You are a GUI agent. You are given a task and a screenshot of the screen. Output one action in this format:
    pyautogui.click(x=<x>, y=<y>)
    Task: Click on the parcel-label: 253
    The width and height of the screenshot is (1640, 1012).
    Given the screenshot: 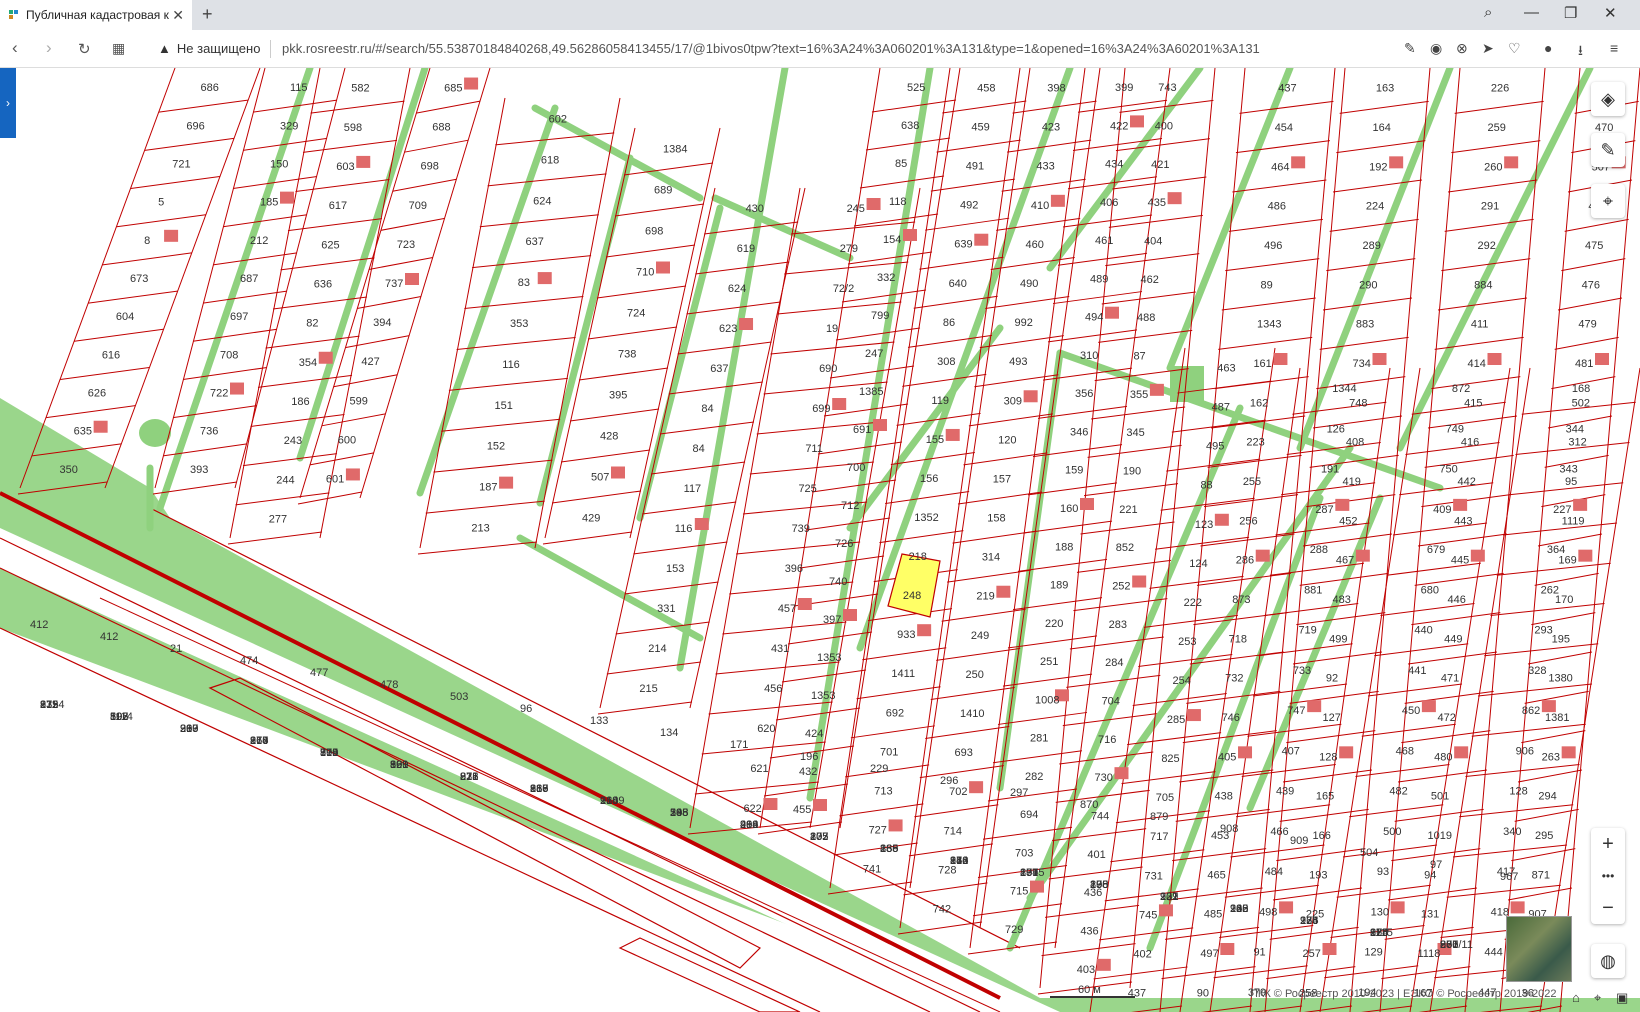 What is the action you would take?
    pyautogui.click(x=1187, y=642)
    